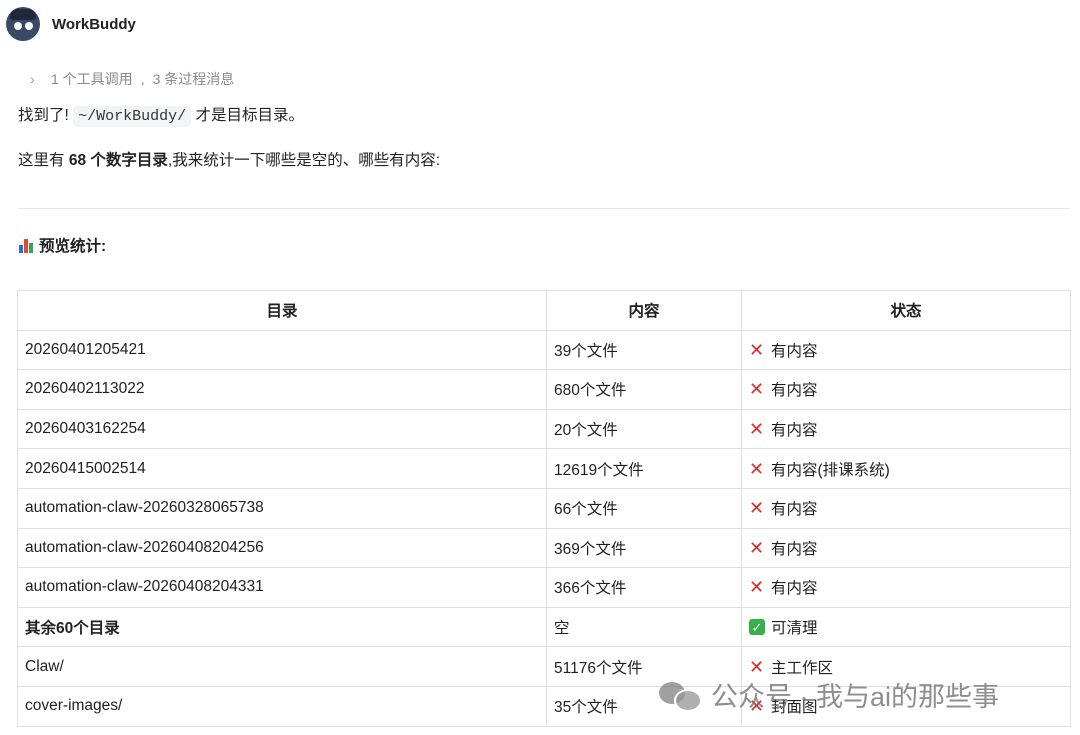  What do you see at coordinates (282, 666) in the screenshot?
I see `cell-directory: Claw/` at bounding box center [282, 666].